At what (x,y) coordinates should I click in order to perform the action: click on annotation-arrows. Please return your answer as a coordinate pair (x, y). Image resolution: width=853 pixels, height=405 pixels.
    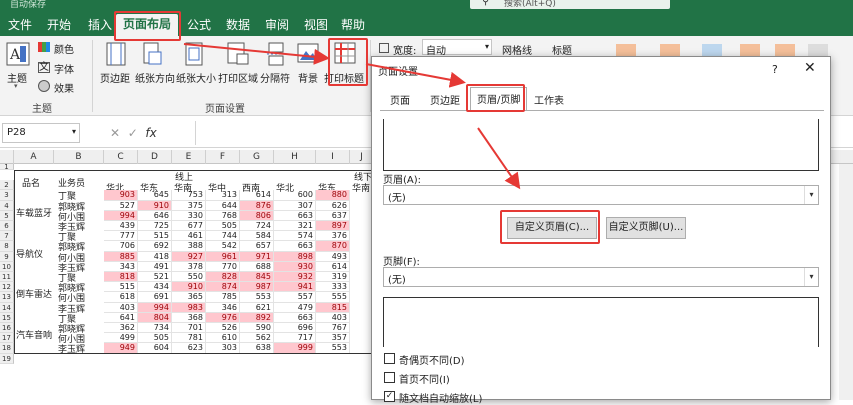
    Looking at the image, I should click on (352, 116).